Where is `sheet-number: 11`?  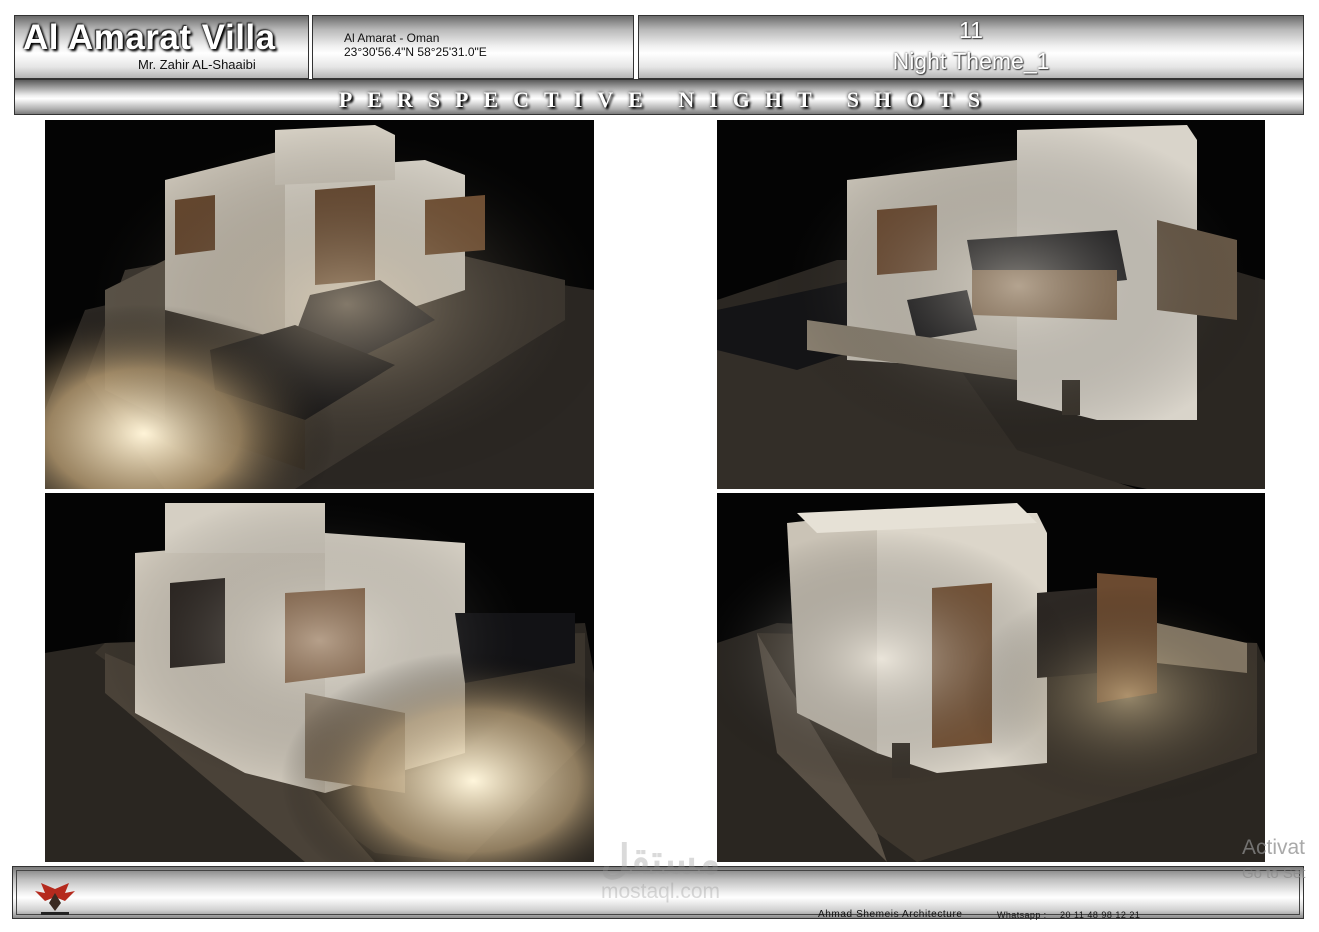 sheet-number: 11 is located at coordinates (971, 30).